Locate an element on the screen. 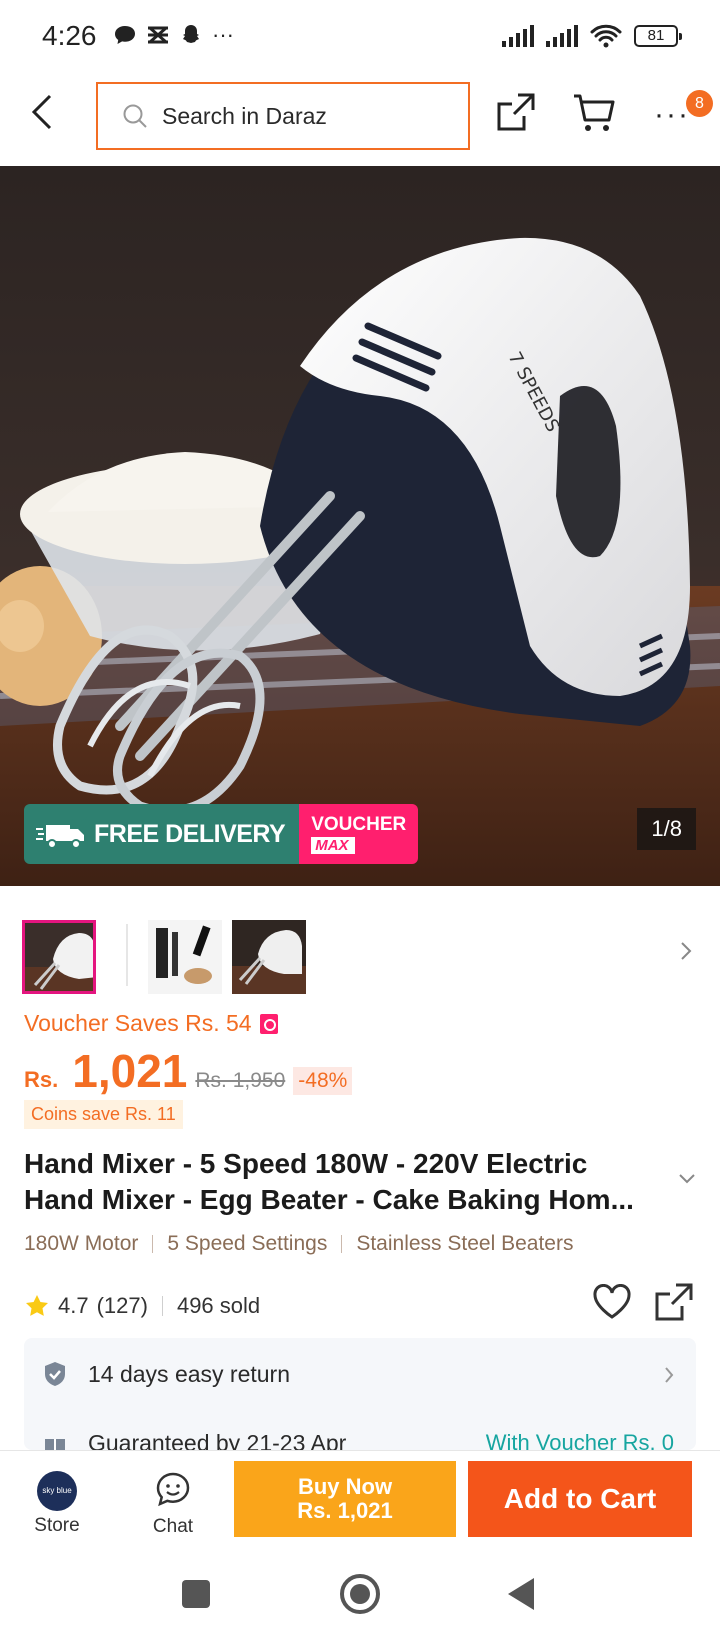 Image resolution: width=720 pixels, height=1640 pixels. share-button is located at coordinates (516, 114).